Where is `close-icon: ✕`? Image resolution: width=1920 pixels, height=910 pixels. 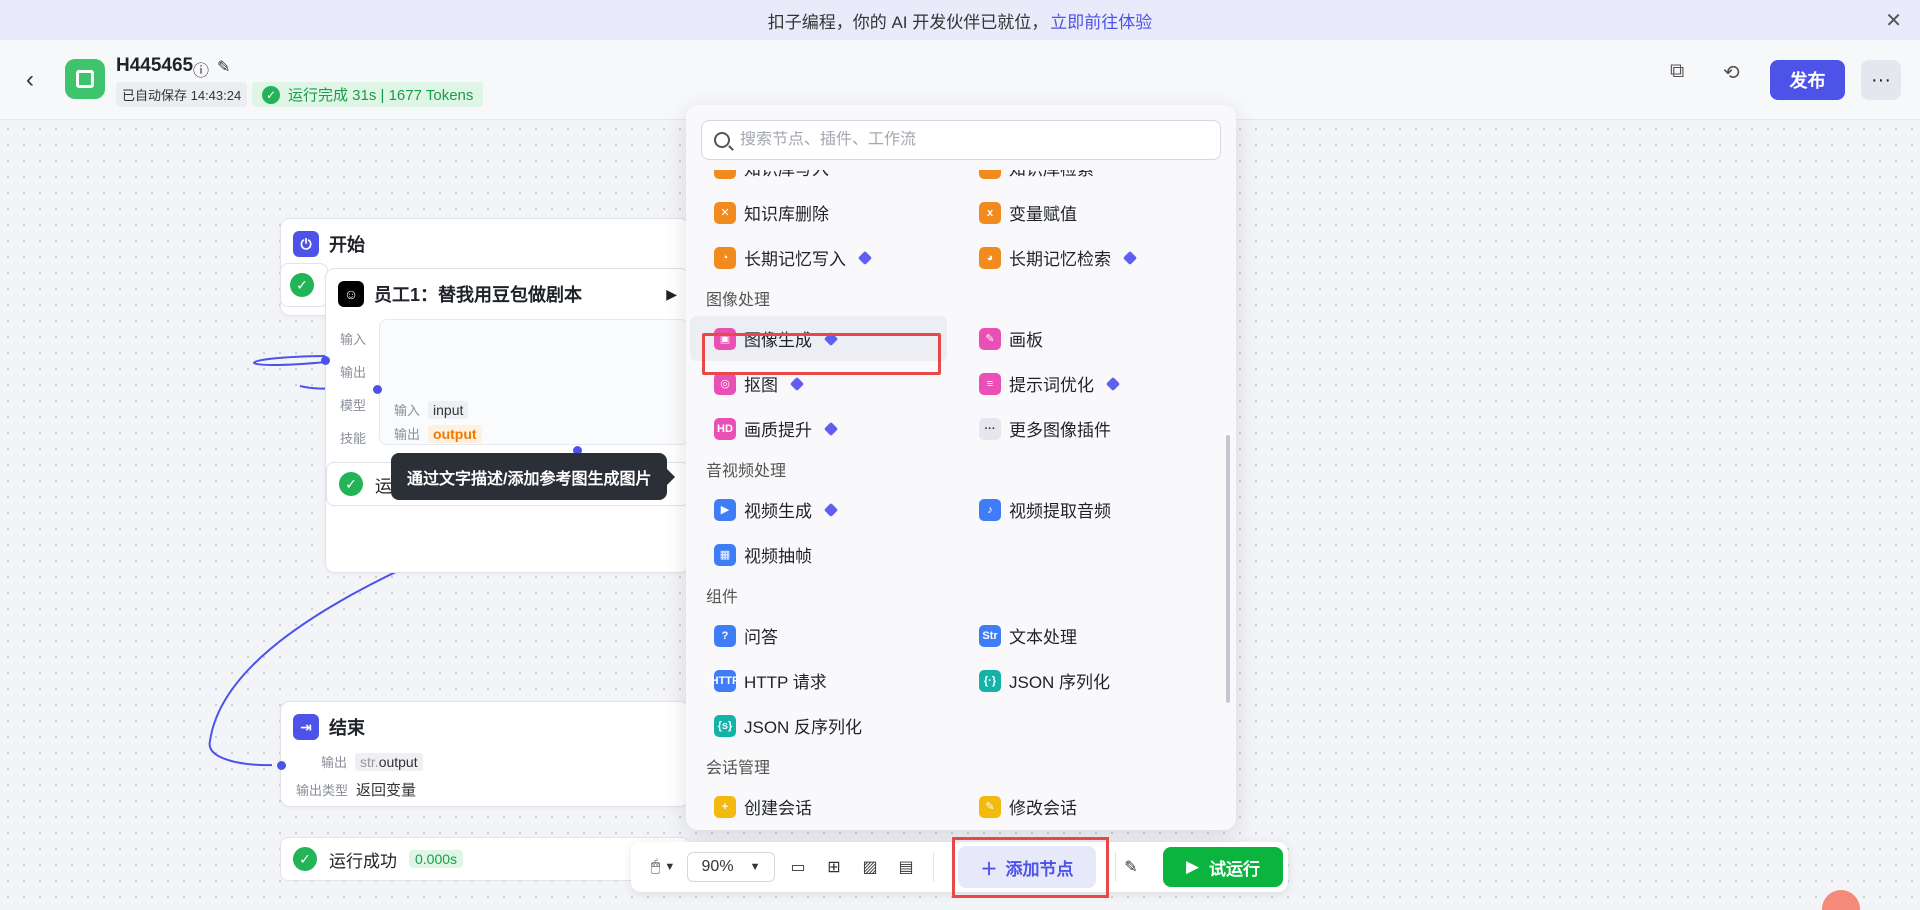 close-icon: ✕ is located at coordinates (1893, 20).